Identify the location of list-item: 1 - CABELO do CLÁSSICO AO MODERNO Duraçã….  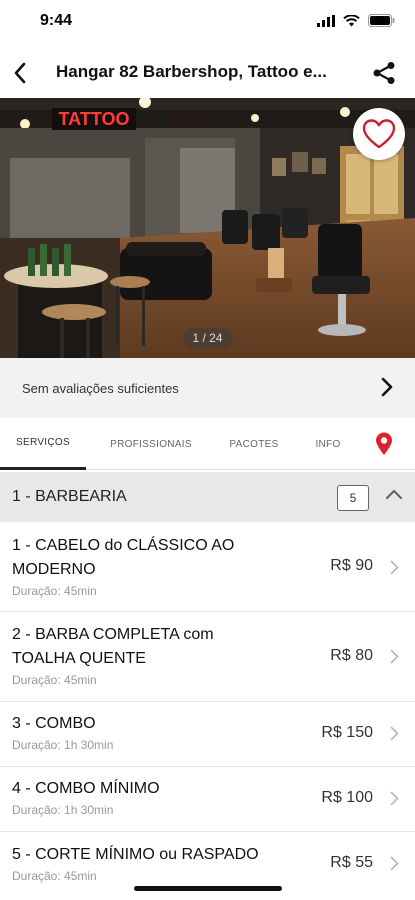
(207, 567).